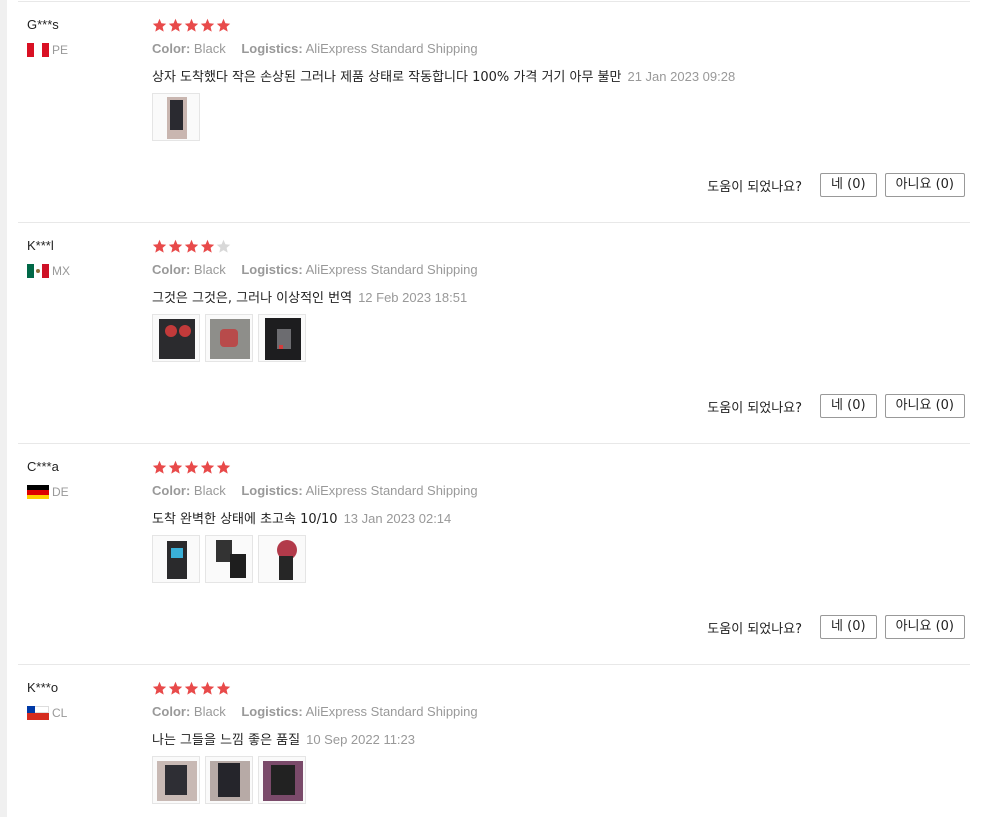 The width and height of the screenshot is (982, 818). What do you see at coordinates (38, 271) in the screenshot?
I see `flag-mx-icon` at bounding box center [38, 271].